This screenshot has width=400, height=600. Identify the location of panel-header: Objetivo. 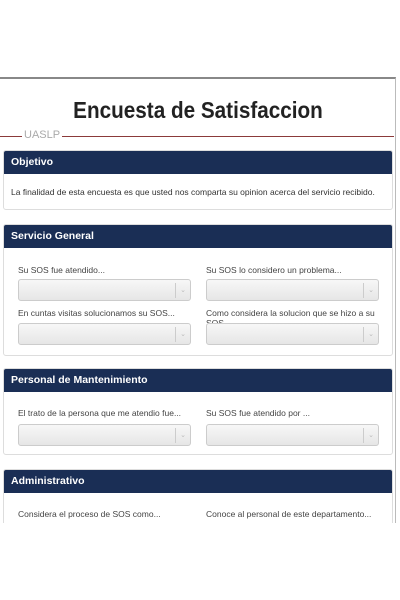
(198, 162).